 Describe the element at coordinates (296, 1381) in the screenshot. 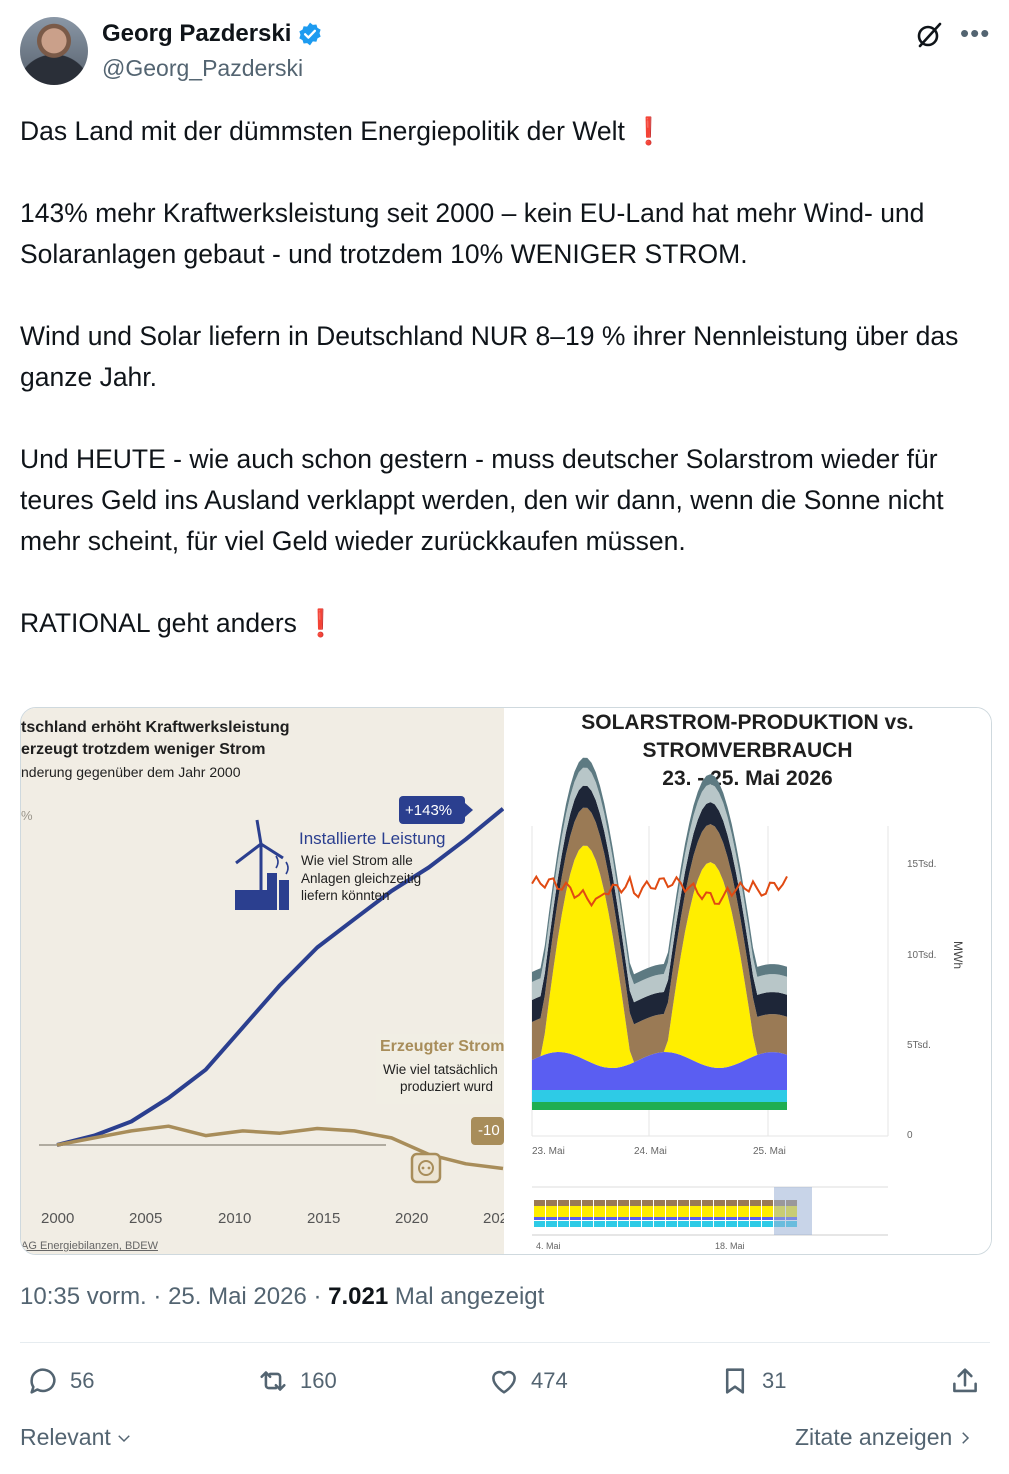

I see `repost-button: 160` at that location.